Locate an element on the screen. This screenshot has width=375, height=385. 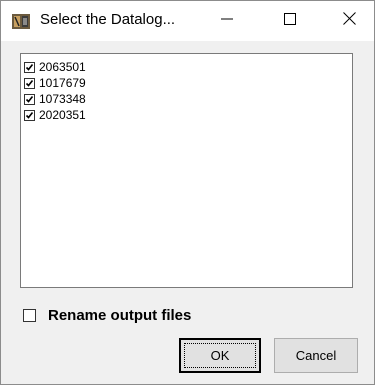
list-item: 2063501 is located at coordinates (55, 67).